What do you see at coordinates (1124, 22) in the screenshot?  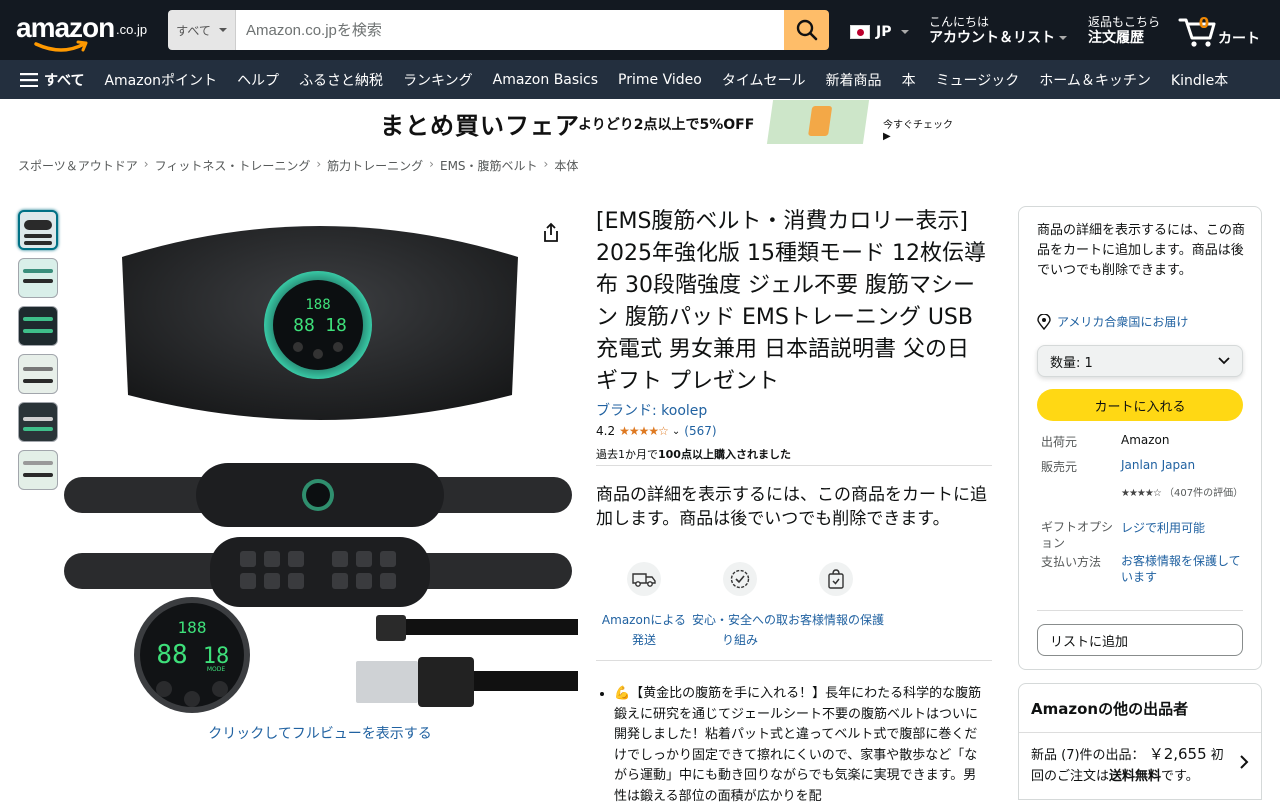 I see `returns-label: 返品もこちら` at bounding box center [1124, 22].